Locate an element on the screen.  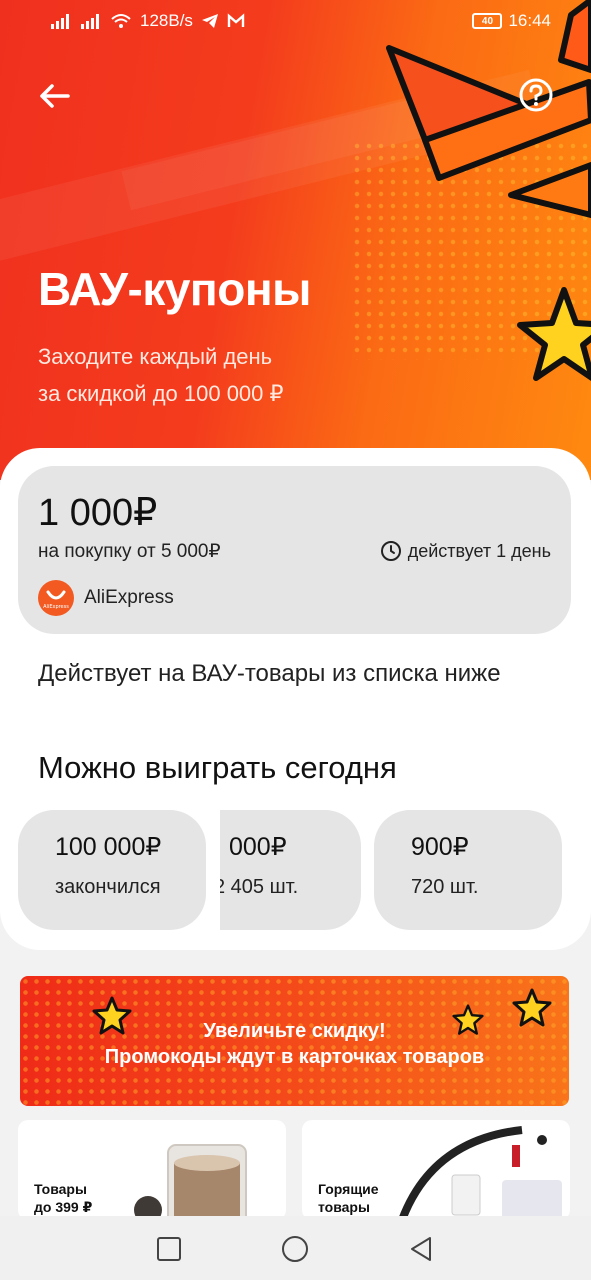
category-tile: Товары до 399 ₽ is located at coordinates (152, 1170).